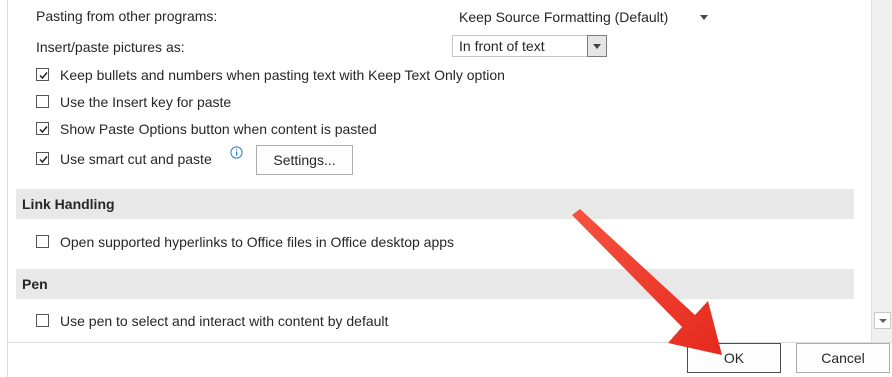 The width and height of the screenshot is (892, 377). Describe the element at coordinates (843, 358) in the screenshot. I see `cancel-button: Cancel` at that location.